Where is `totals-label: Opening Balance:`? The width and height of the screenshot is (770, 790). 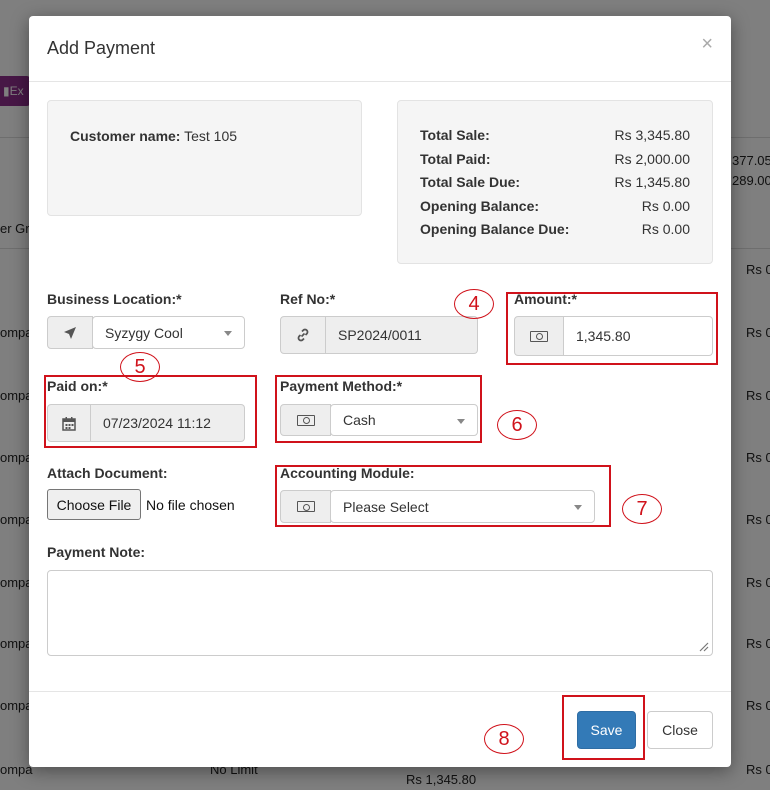 totals-label: Opening Balance: is located at coordinates (480, 206).